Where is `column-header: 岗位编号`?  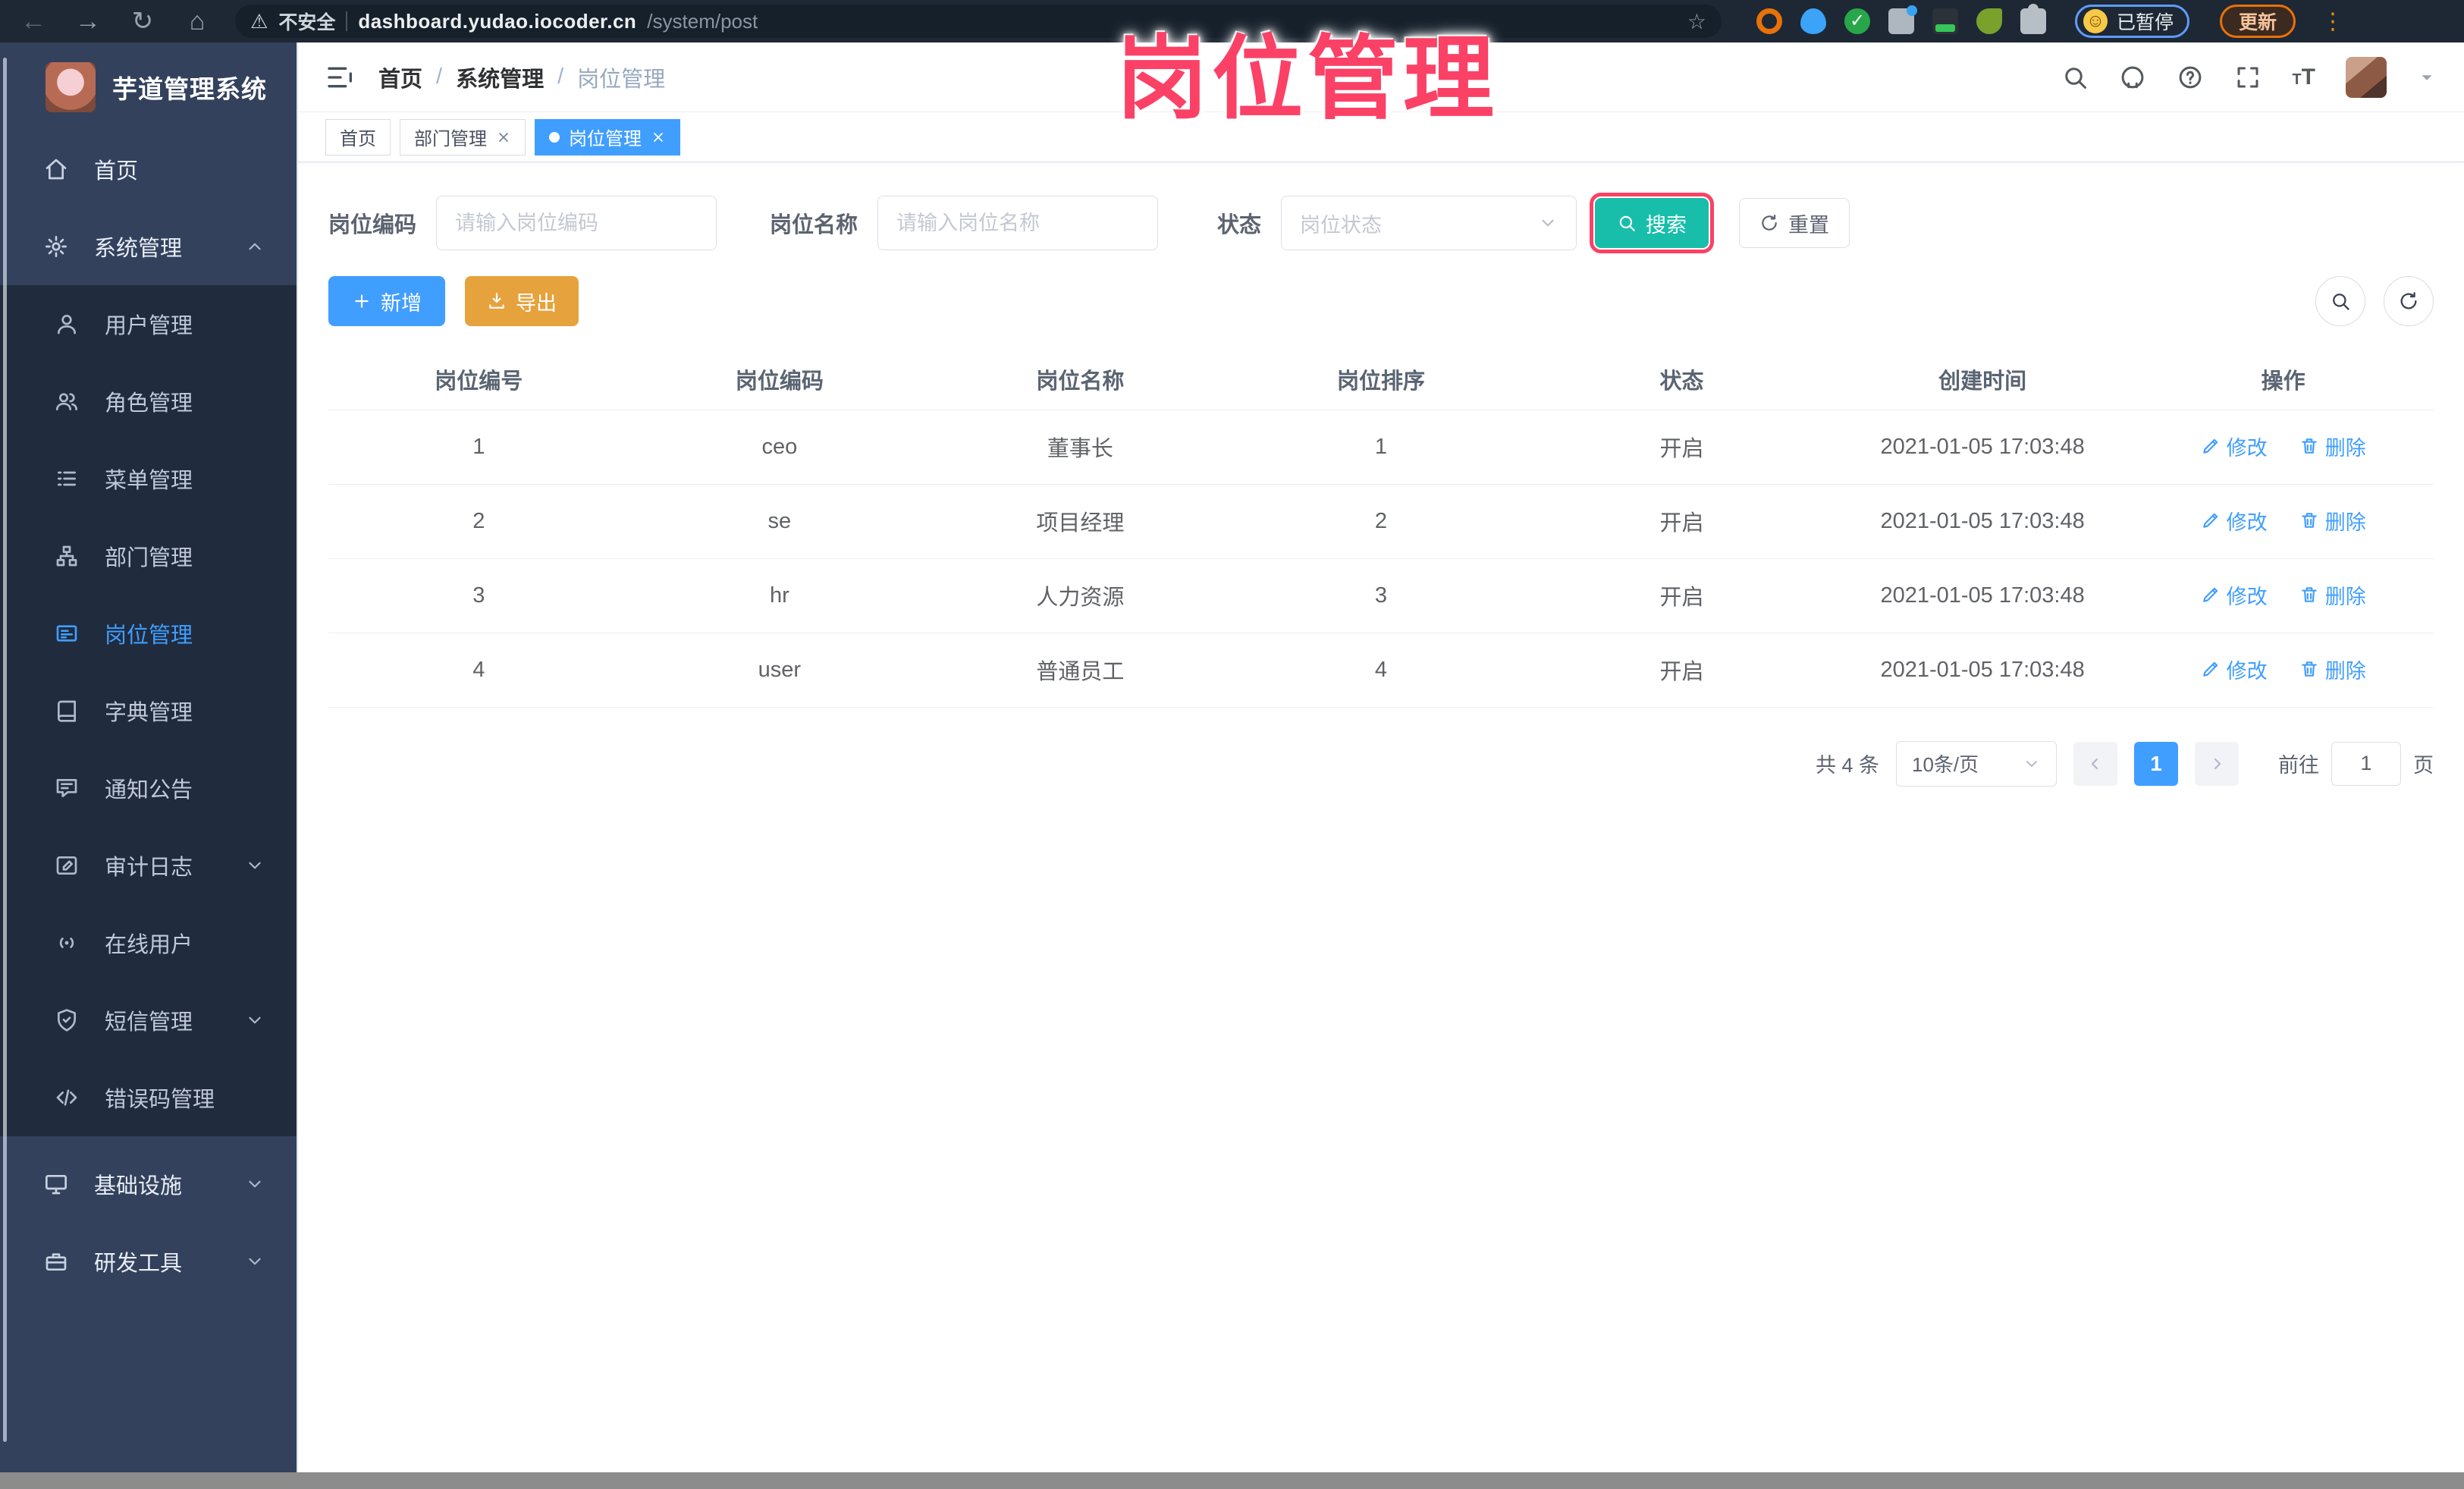
column-header: 岗位编号 is located at coordinates (478, 379).